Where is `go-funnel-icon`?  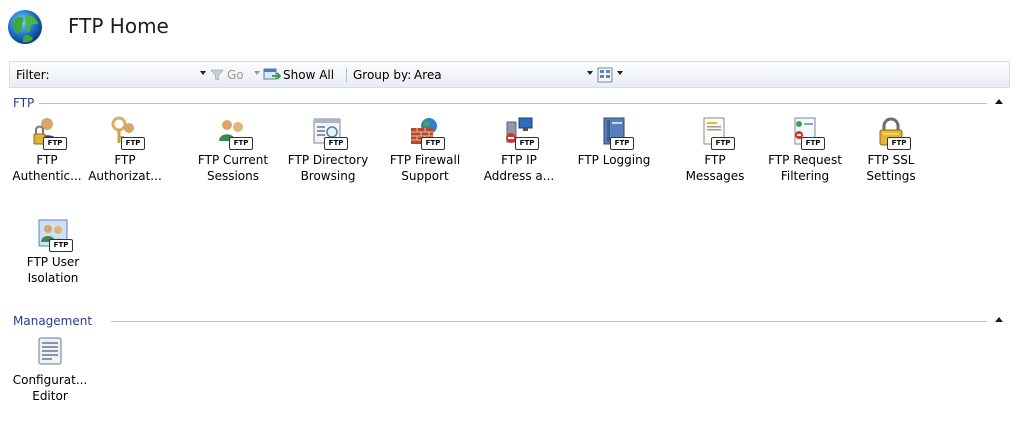 go-funnel-icon is located at coordinates (217, 75).